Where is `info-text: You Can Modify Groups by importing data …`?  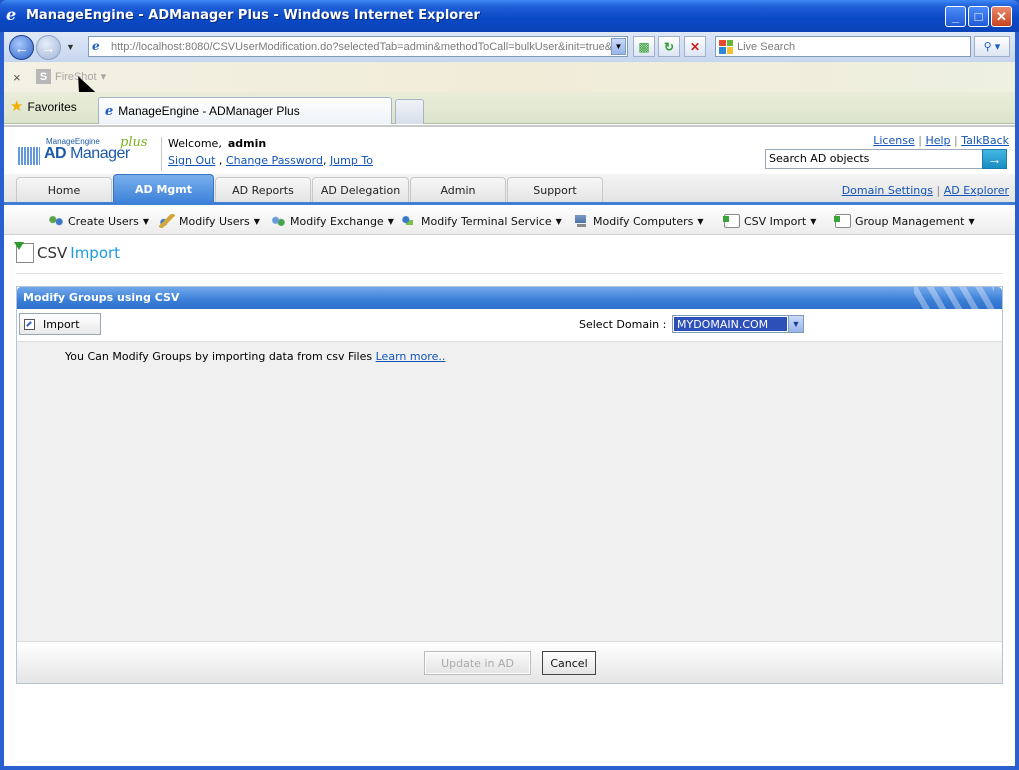
info-text: You Can Modify Groups by importing data … is located at coordinates (219, 356).